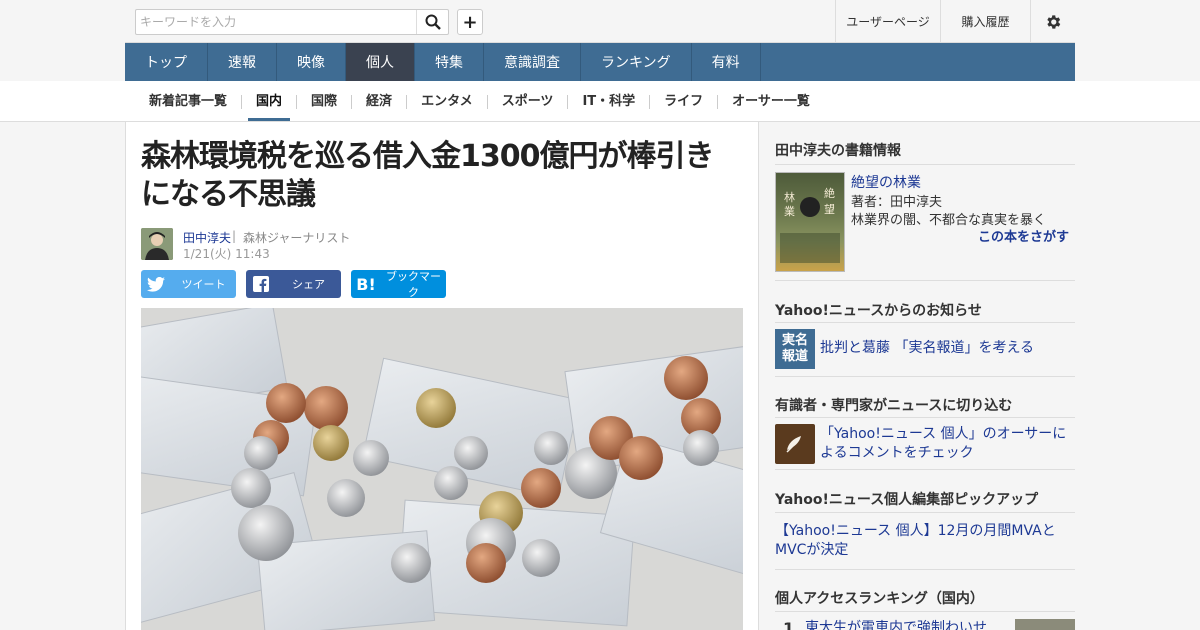  What do you see at coordinates (945, 444) in the screenshot?
I see `expert-link: 「Yahoo!ニュース 個人」のオーサーによるコメントをチェック` at bounding box center [945, 444].